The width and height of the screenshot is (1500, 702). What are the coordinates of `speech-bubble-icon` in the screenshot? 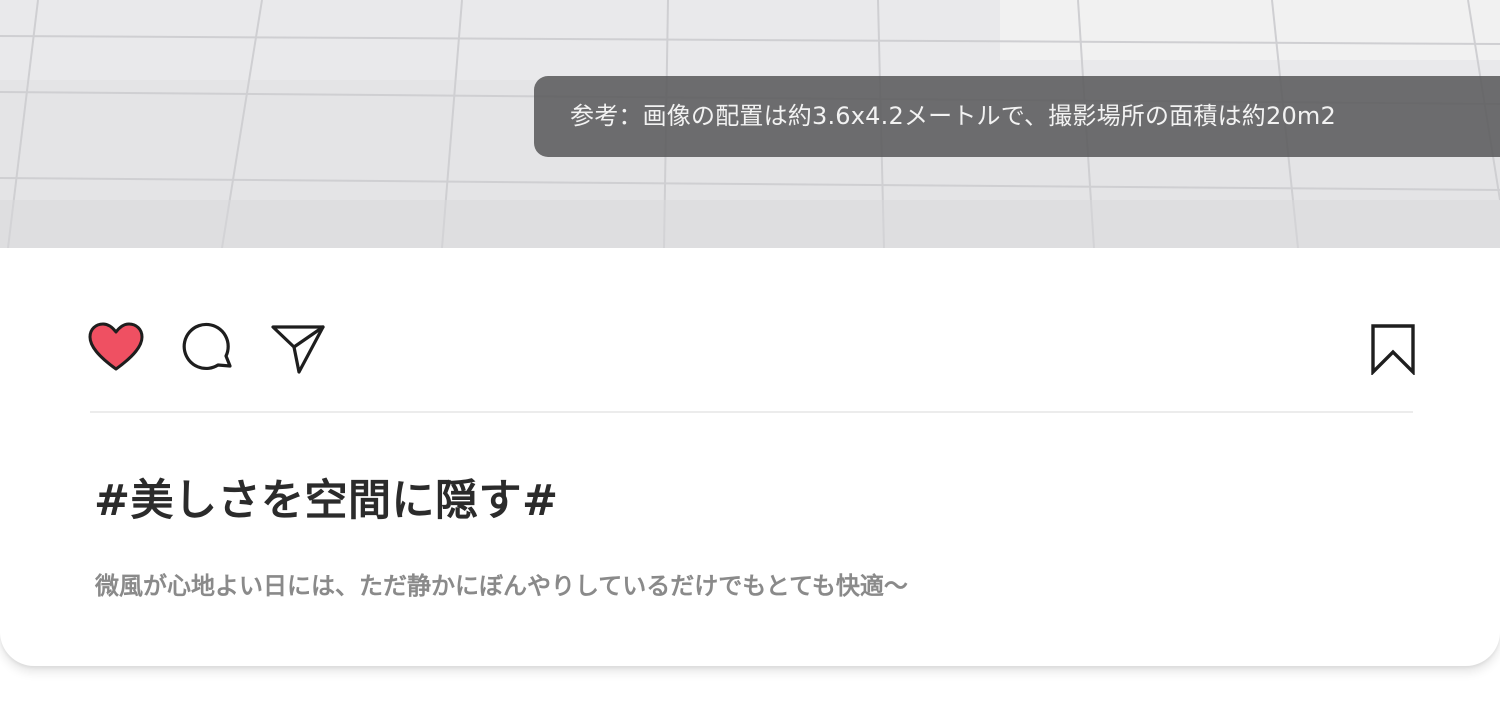 It's located at (208, 348).